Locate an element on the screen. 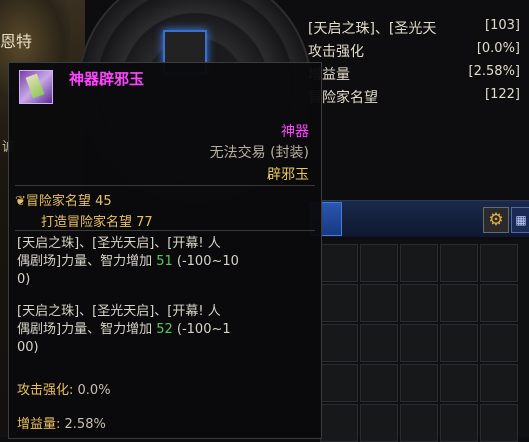  gear-icon: ⚙ is located at coordinates (496, 220).